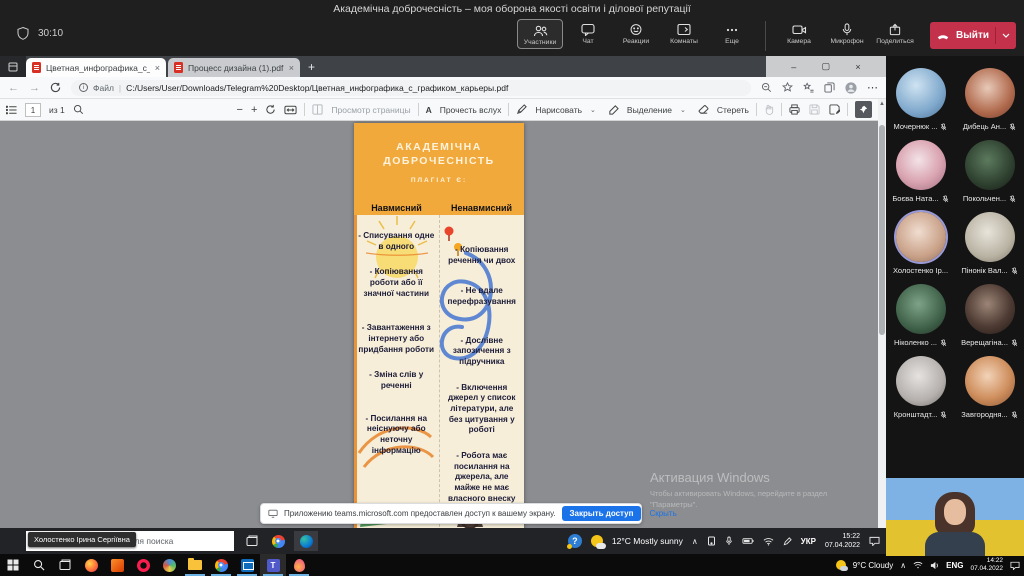  What do you see at coordinates (13, 565) in the screenshot?
I see `start-button` at bounding box center [13, 565].